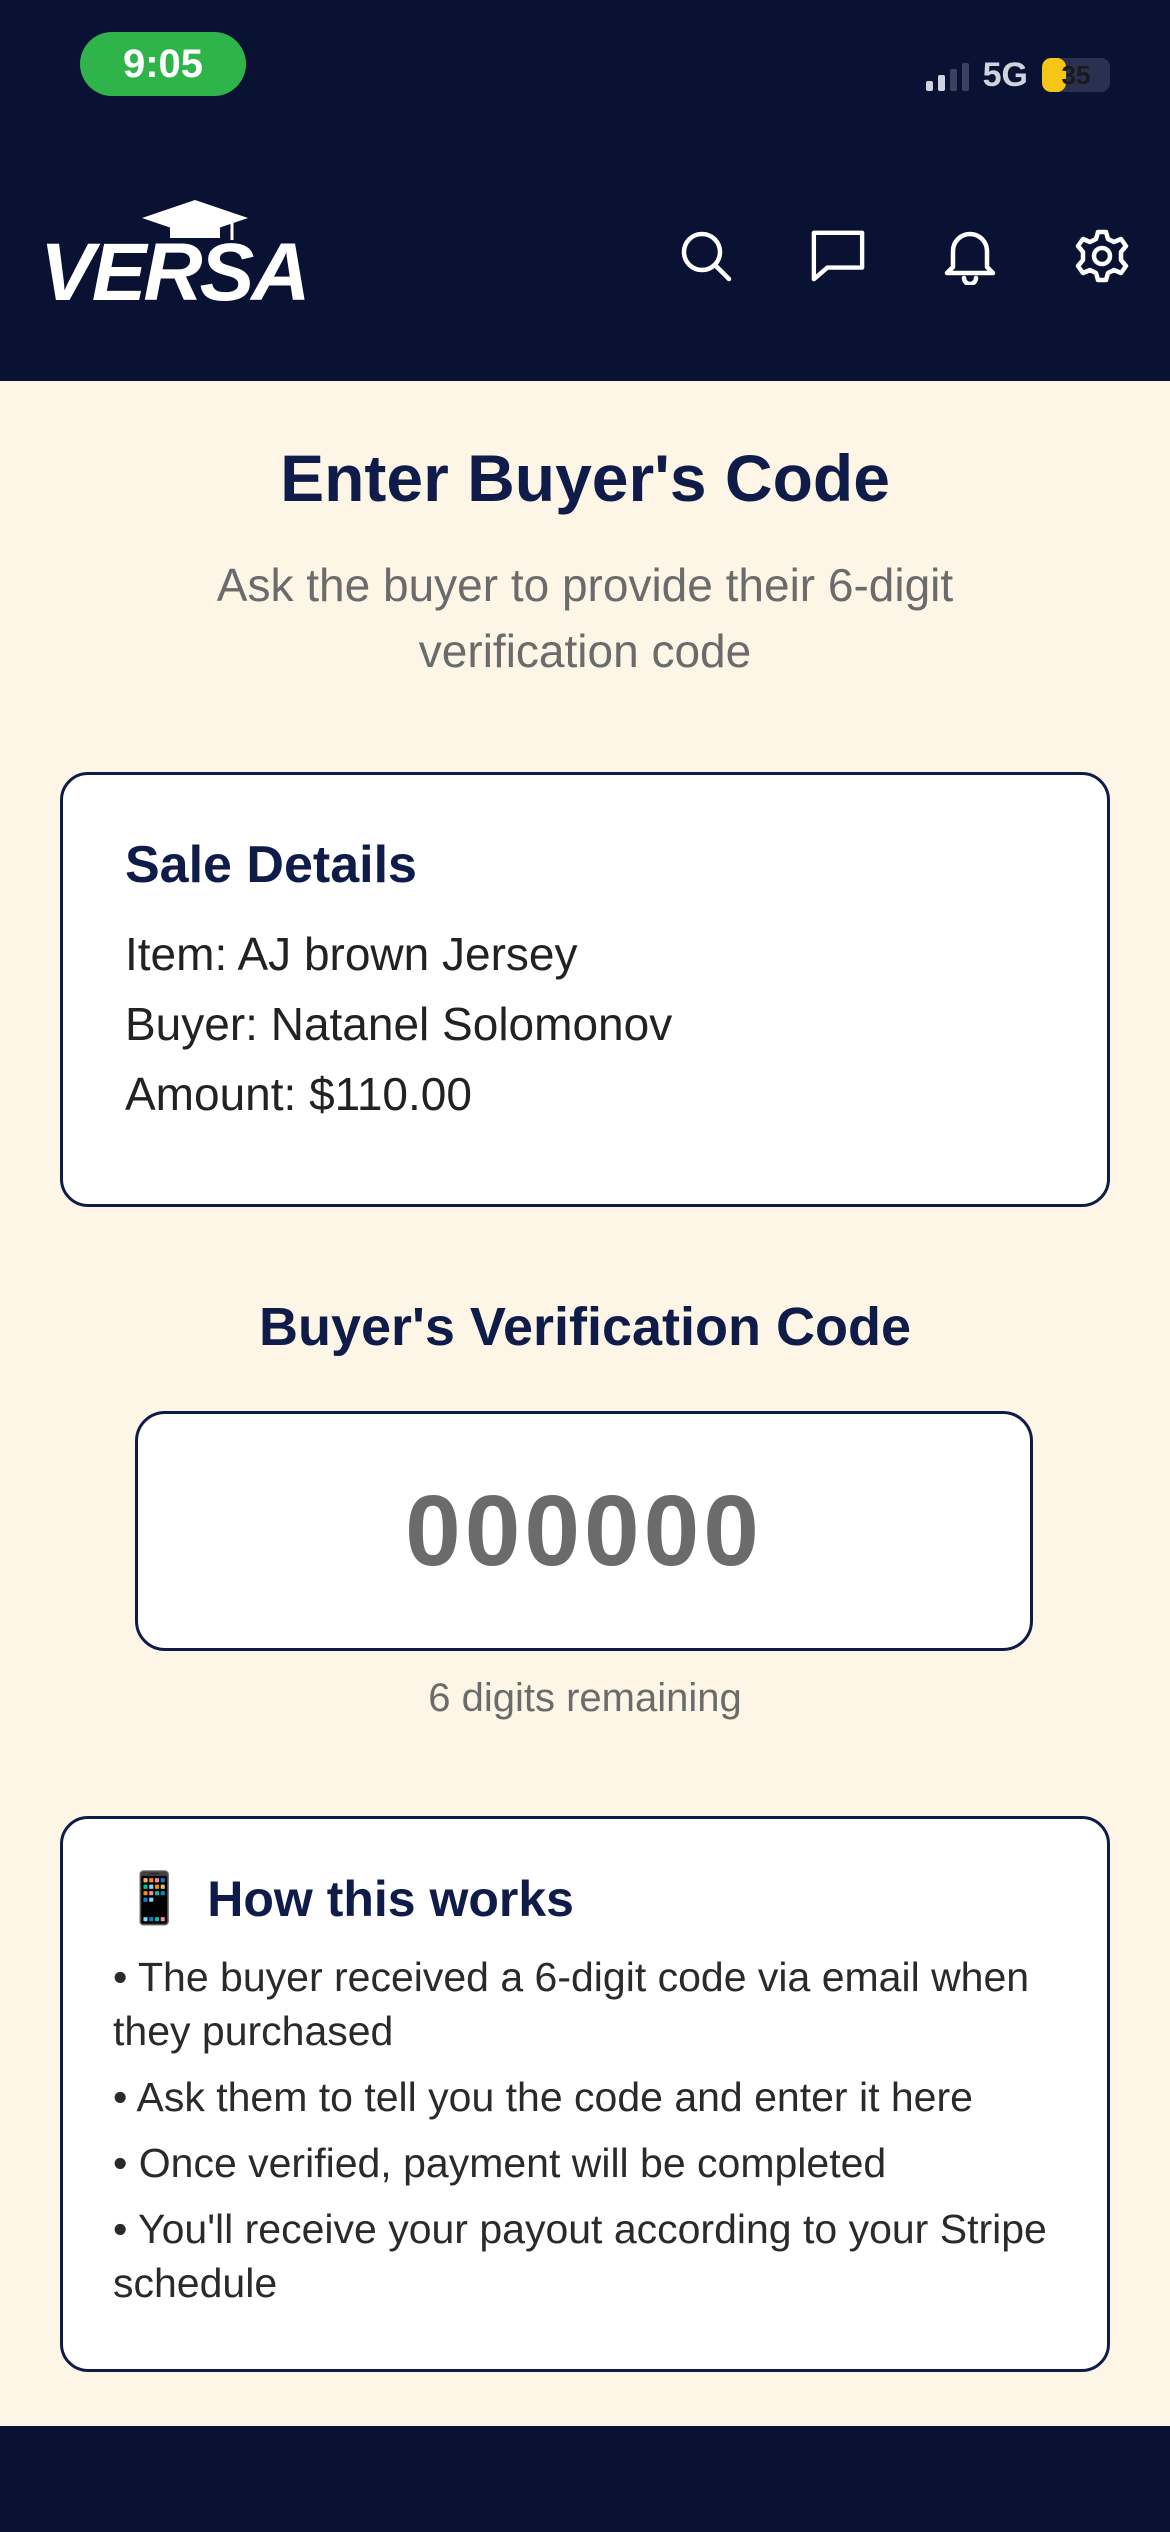  Describe the element at coordinates (904, 256) in the screenshot. I see `header-actions` at that location.